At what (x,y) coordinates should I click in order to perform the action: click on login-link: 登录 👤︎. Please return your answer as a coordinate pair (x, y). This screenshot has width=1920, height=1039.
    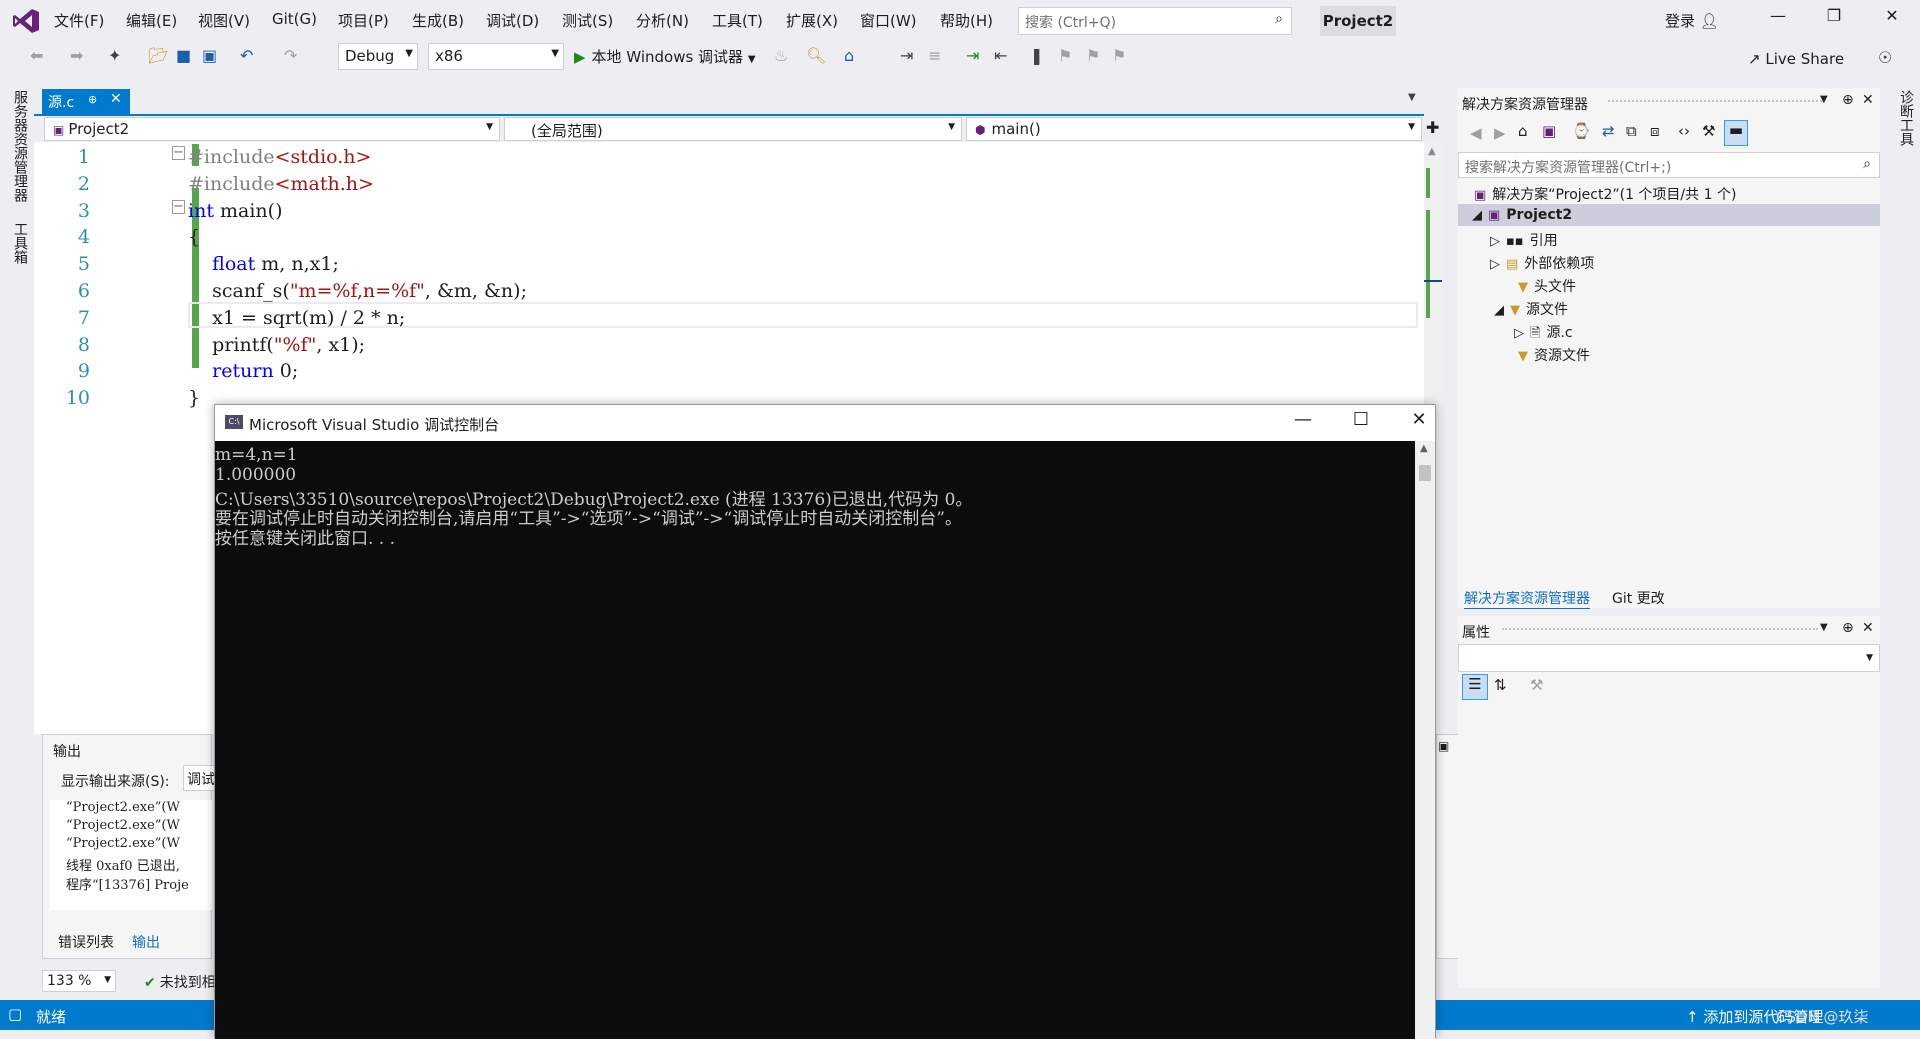
    Looking at the image, I should click on (1692, 20).